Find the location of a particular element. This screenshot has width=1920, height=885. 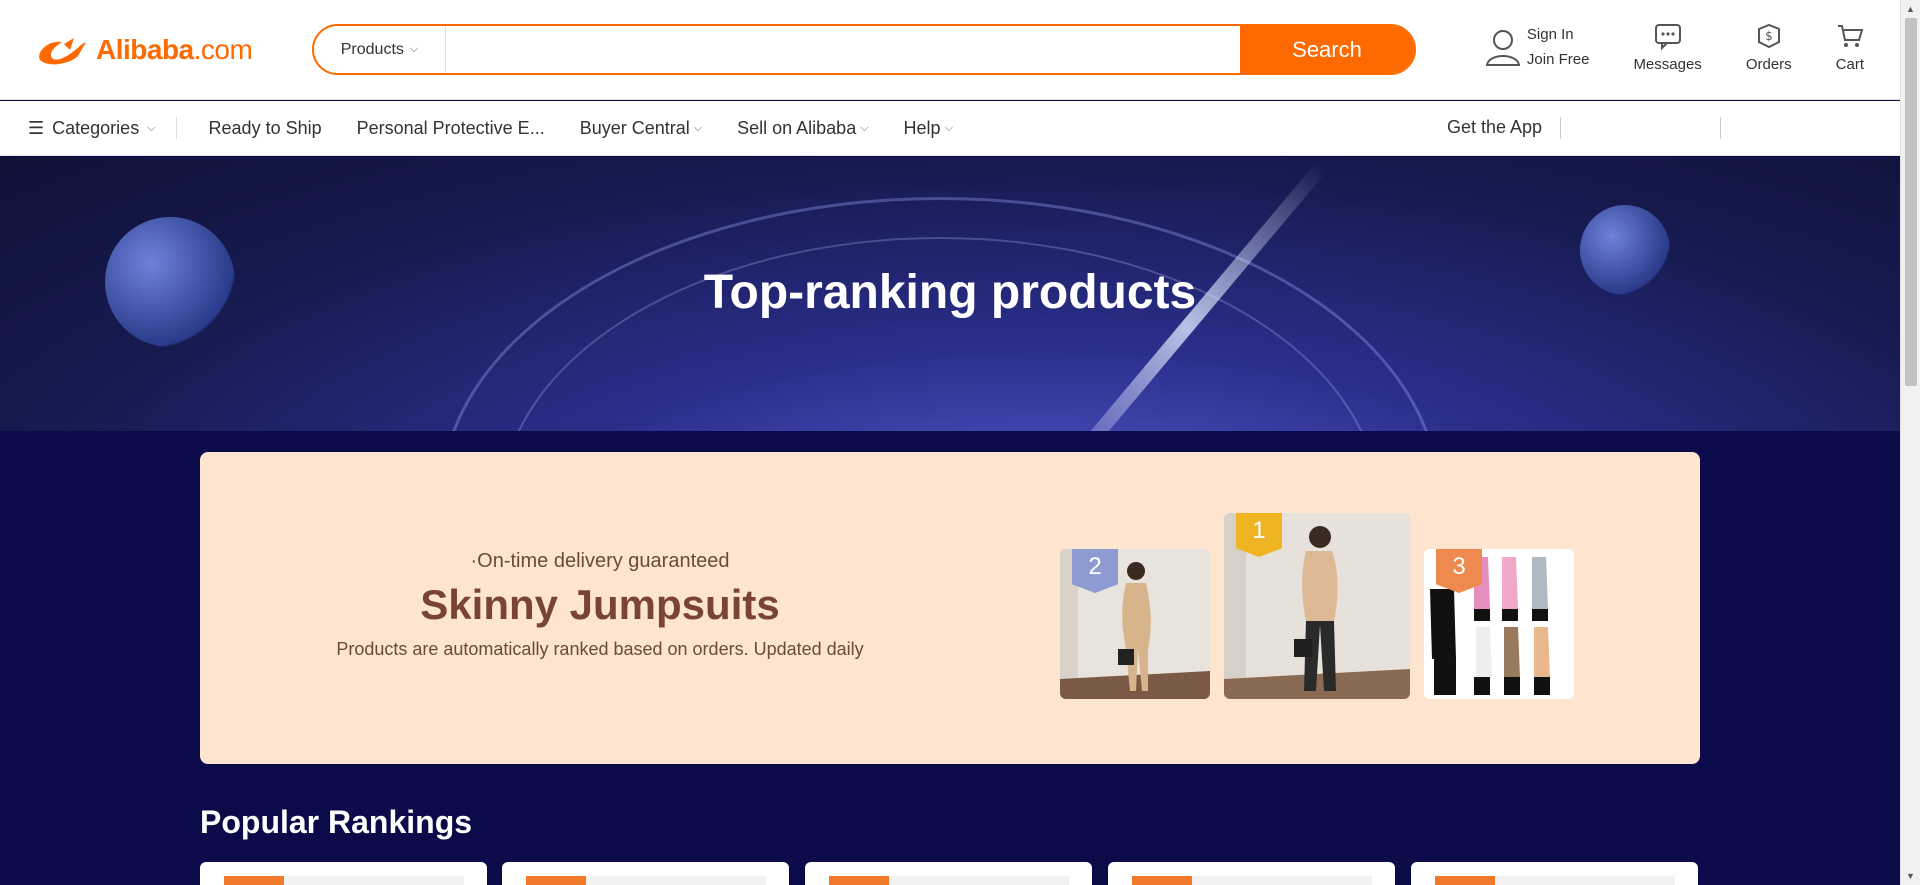

nav-right: Get the App is located at coordinates (1584, 128).